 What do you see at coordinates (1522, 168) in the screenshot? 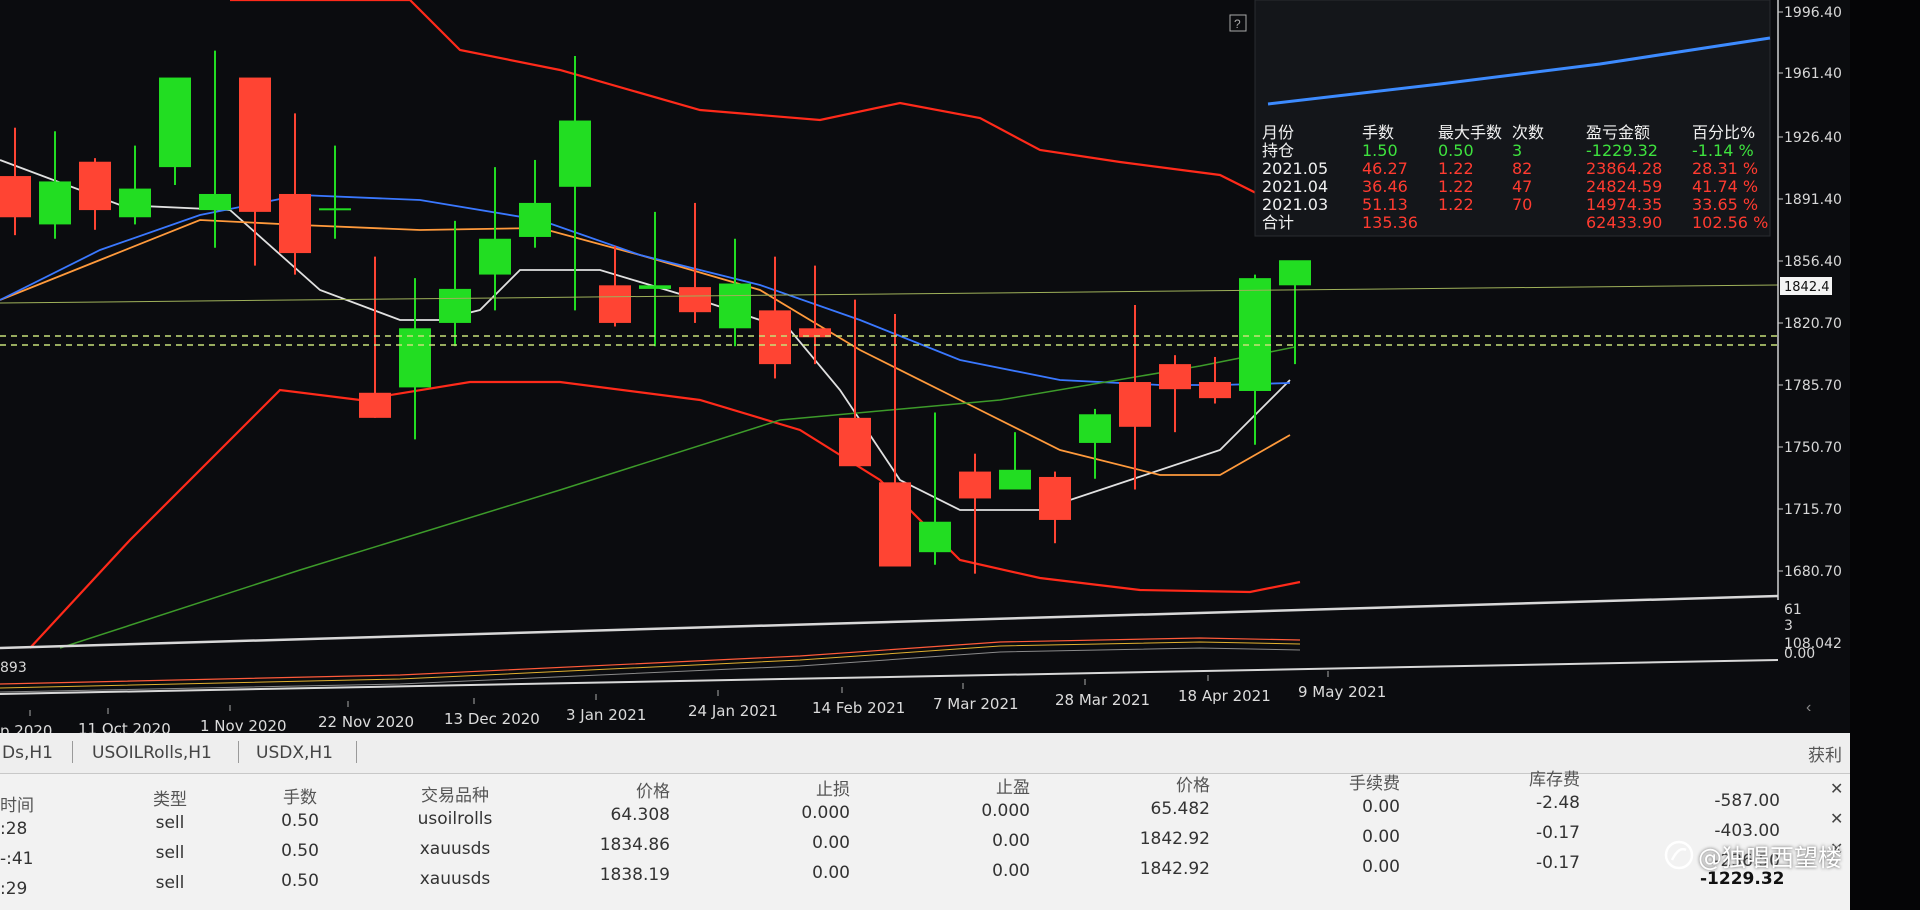
I see `stats-cell: 82` at bounding box center [1522, 168].